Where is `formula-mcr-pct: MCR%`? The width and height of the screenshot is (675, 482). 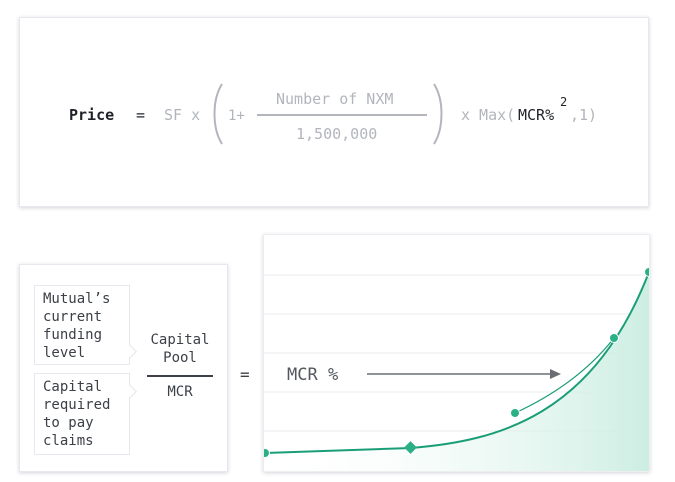
formula-mcr-pct: MCR% is located at coordinates (536, 115).